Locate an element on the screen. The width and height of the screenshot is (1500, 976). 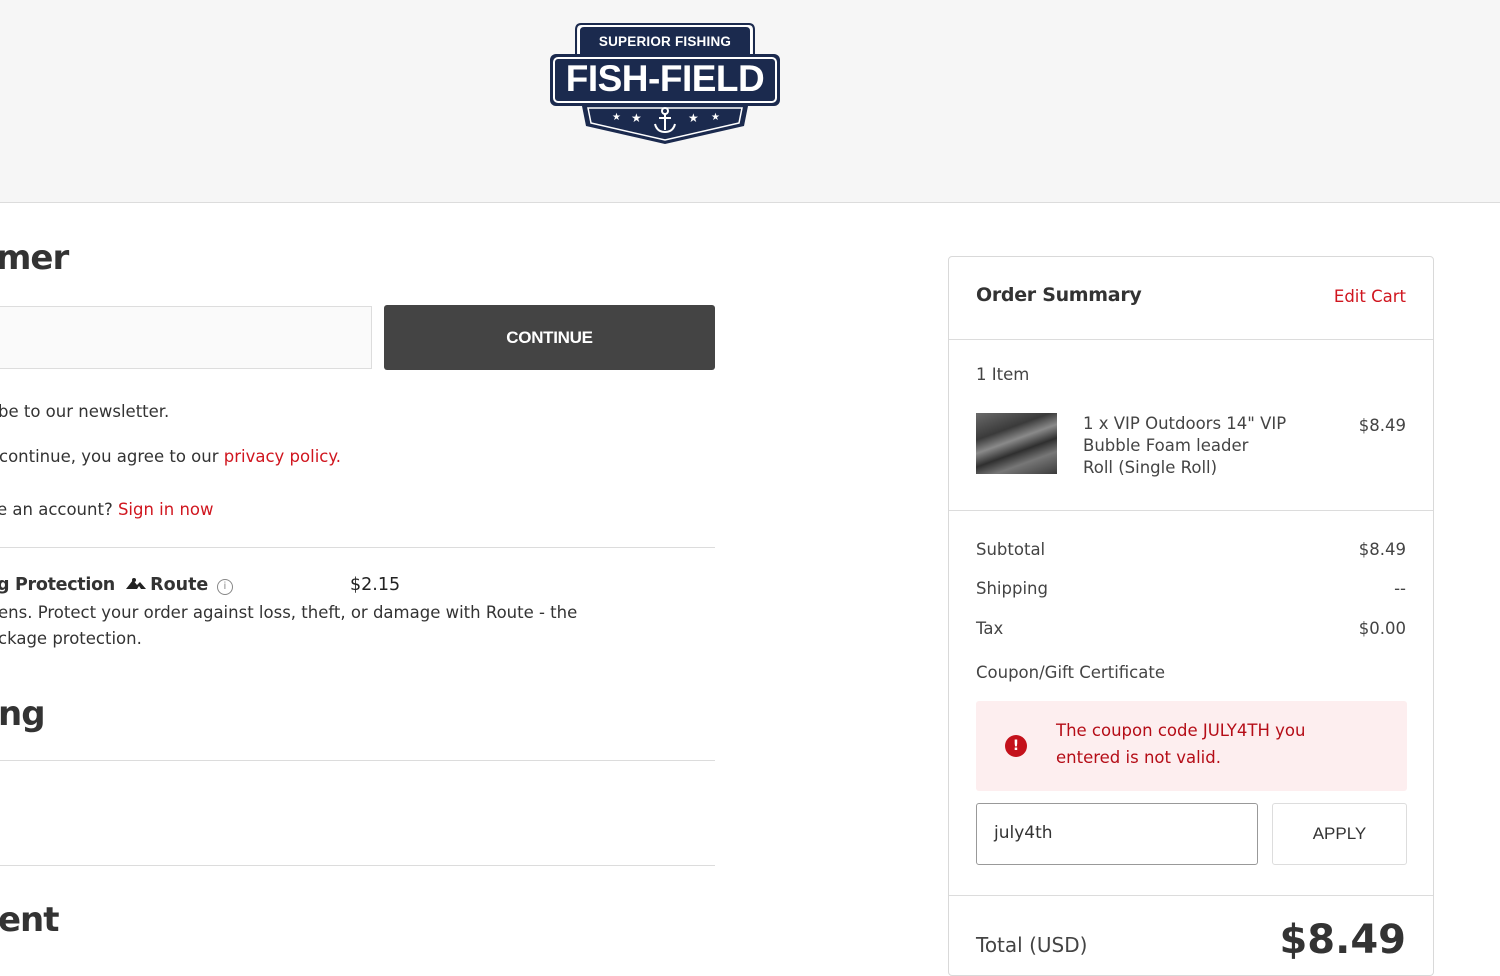
product-price: $8.49 is located at coordinates (1382, 425).